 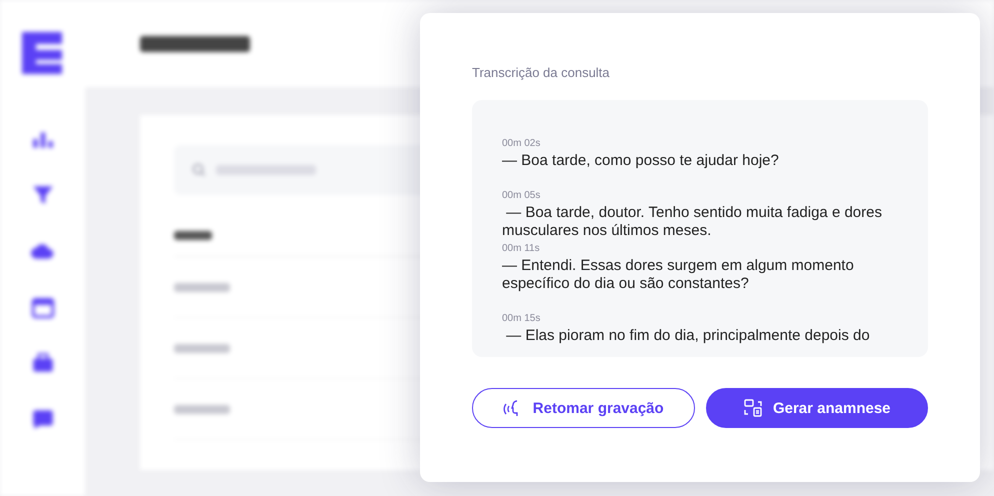 I want to click on transcript-line: — Entendi. Essas dores surgem em algum momento específico do dia ou são constantes?, so click(x=678, y=275).